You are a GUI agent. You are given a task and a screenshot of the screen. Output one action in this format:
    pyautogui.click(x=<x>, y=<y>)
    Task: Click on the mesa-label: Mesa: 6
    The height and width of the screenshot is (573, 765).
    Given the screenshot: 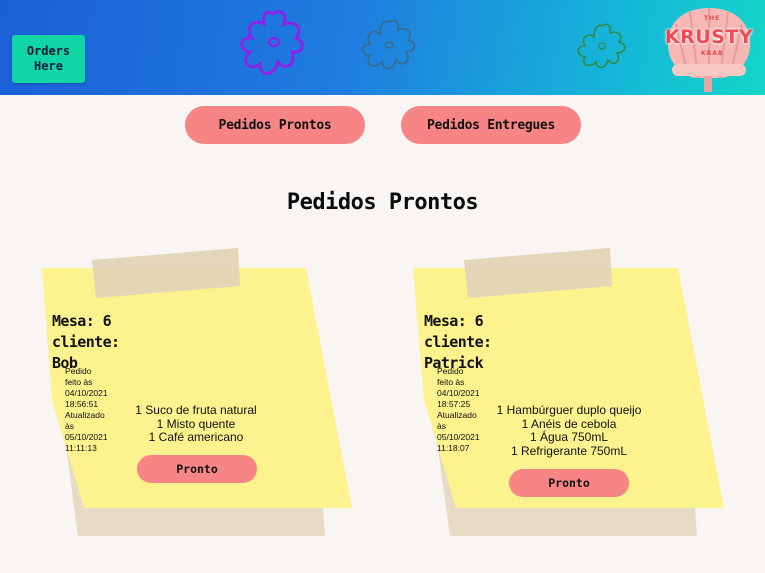 What is the action you would take?
    pyautogui.click(x=454, y=321)
    